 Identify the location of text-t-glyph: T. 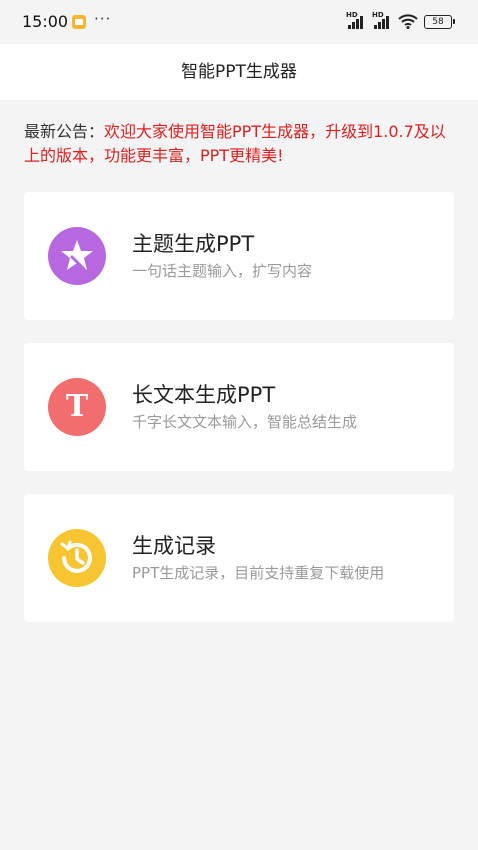
(77, 406).